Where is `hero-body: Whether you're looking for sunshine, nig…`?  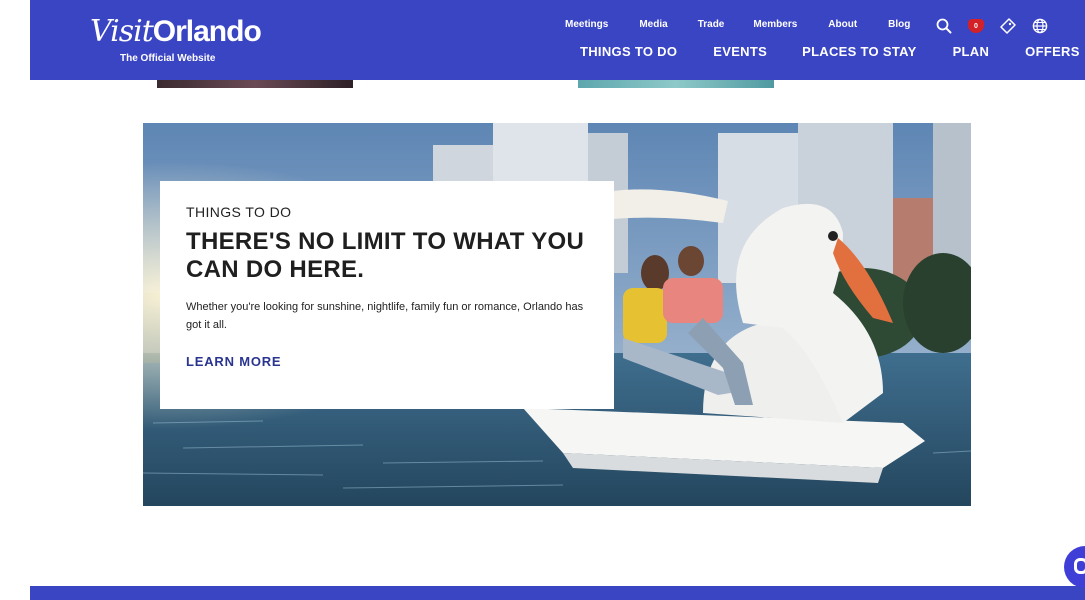 hero-body: Whether you're looking for sunshine, nig… is located at coordinates (385, 316).